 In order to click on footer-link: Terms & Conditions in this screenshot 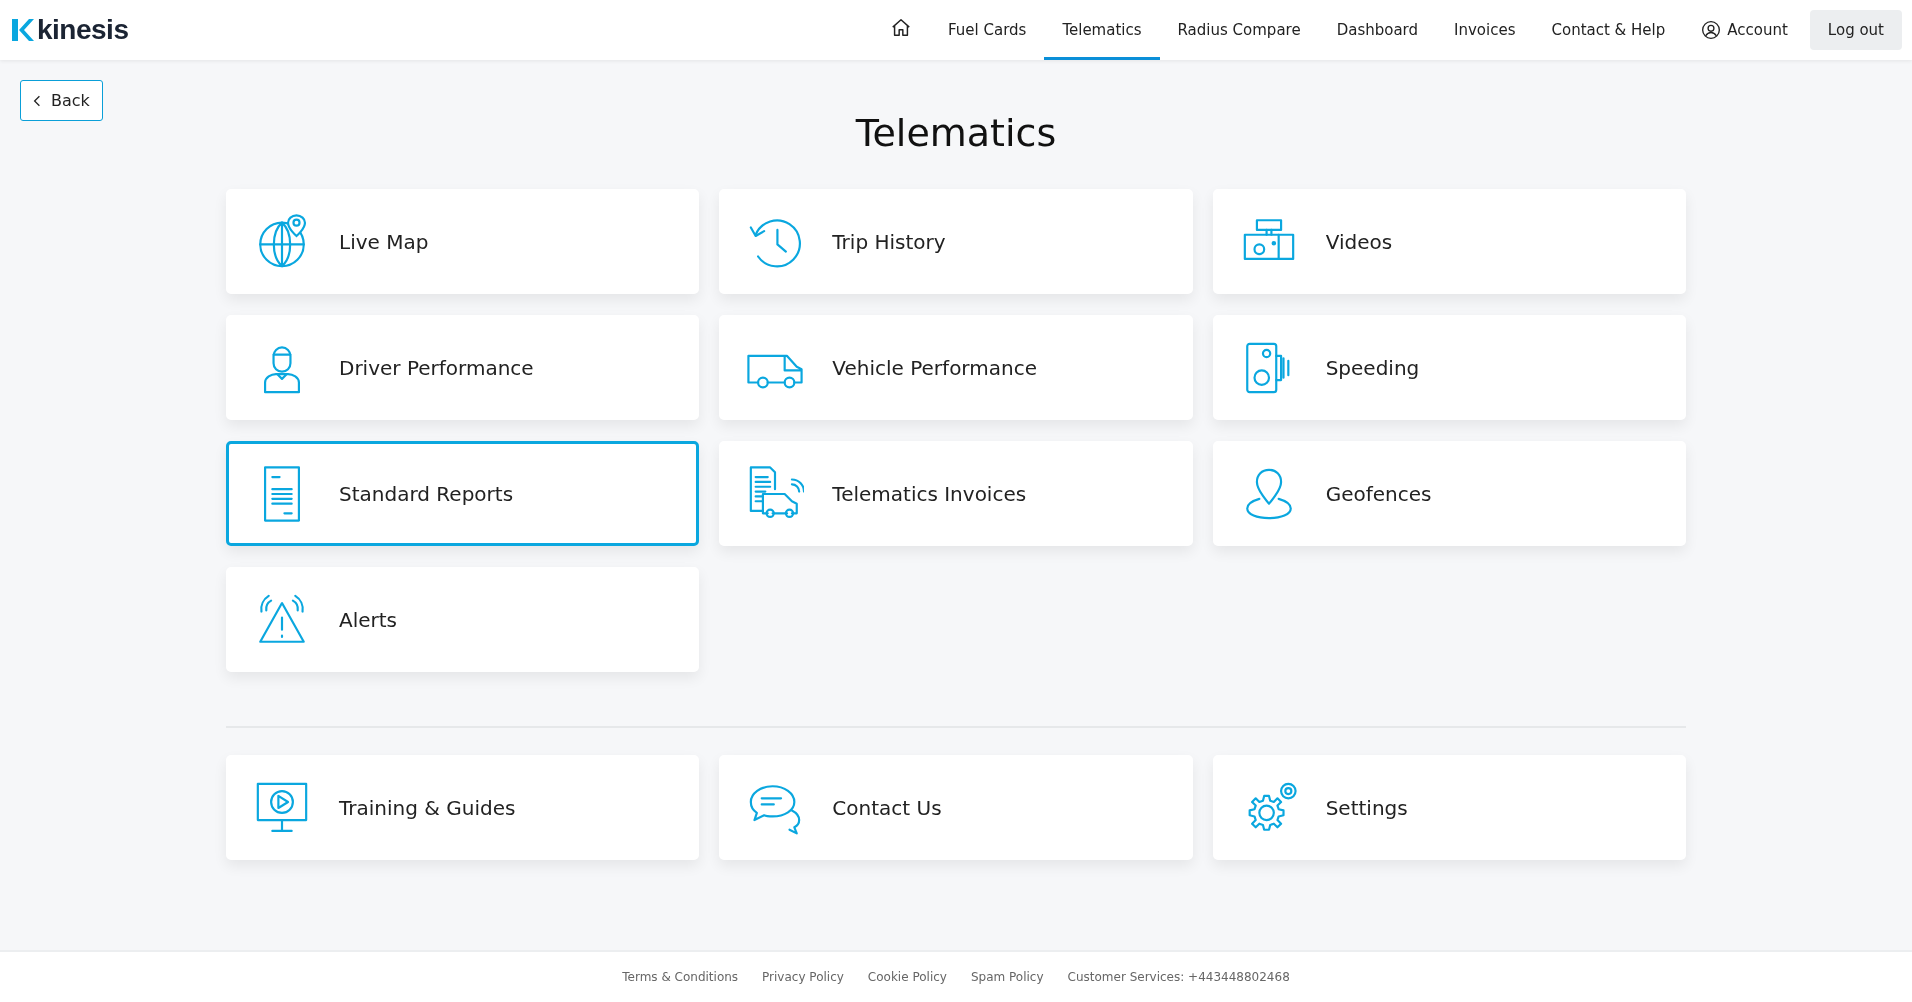, I will do `click(680, 977)`.